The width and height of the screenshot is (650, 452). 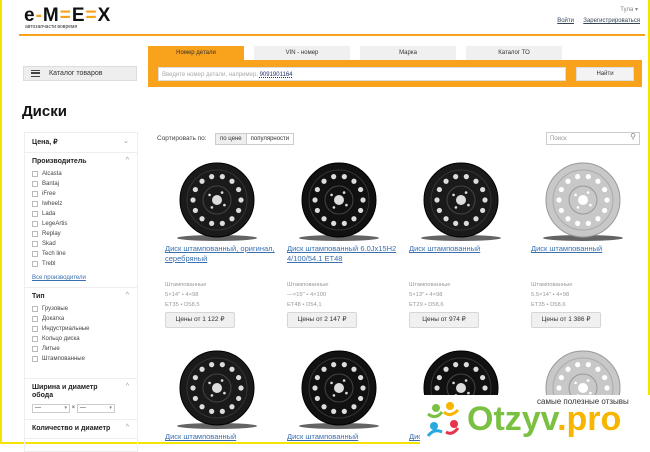 I want to click on price-button: Цены от 1 386 ₽, so click(x=566, y=320).